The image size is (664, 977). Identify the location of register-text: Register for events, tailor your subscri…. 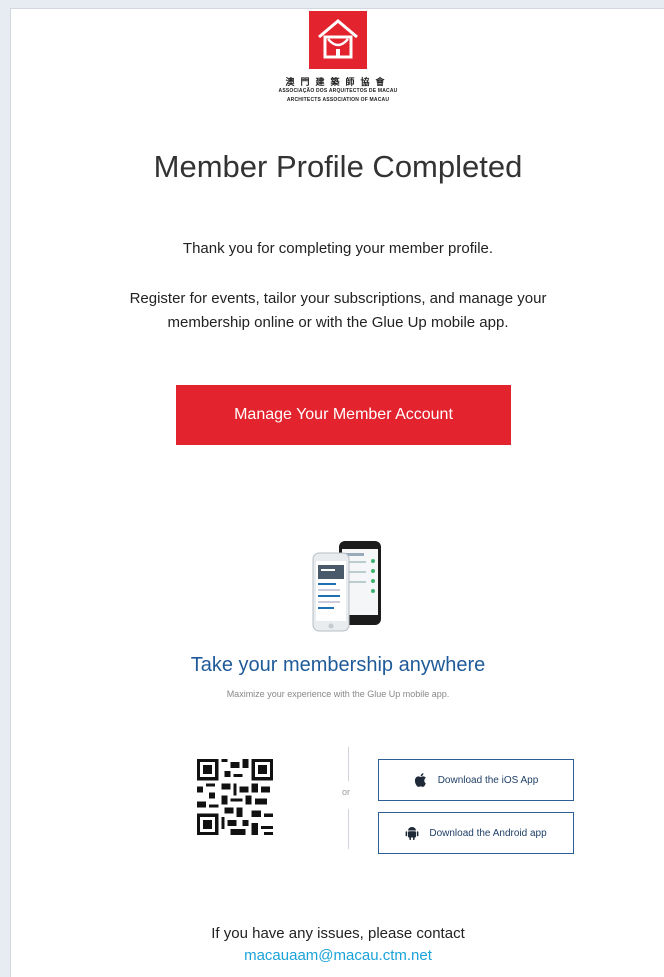
(337, 311).